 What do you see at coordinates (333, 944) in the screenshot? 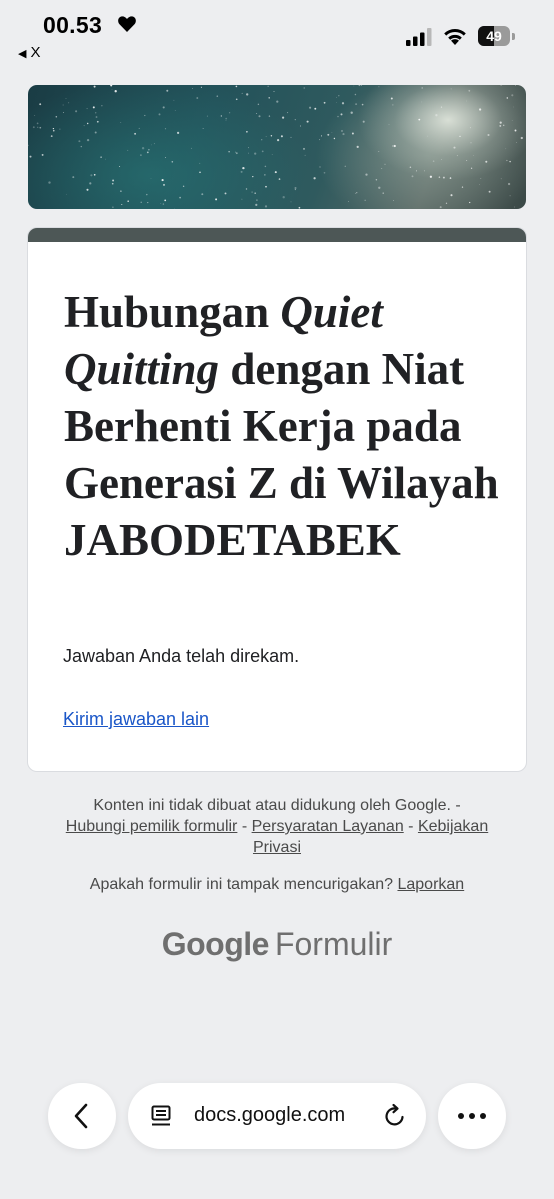
I see `brand-forms: Formulir` at bounding box center [333, 944].